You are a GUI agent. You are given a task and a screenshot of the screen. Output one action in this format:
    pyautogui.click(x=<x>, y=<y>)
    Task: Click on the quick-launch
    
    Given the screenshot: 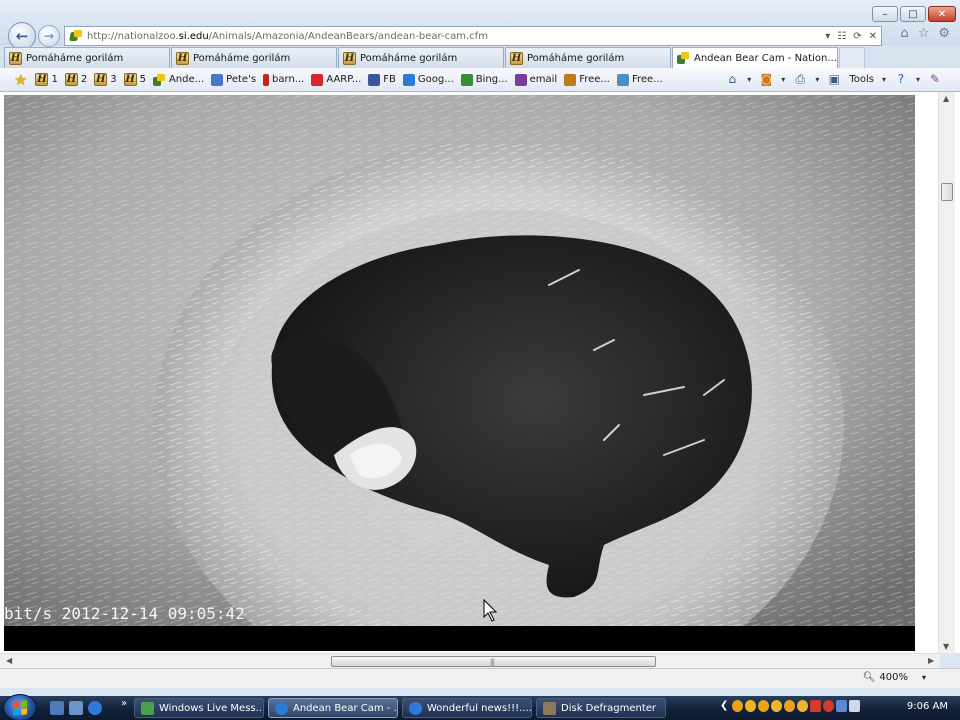 What is the action you would take?
    pyautogui.click(x=76, y=708)
    